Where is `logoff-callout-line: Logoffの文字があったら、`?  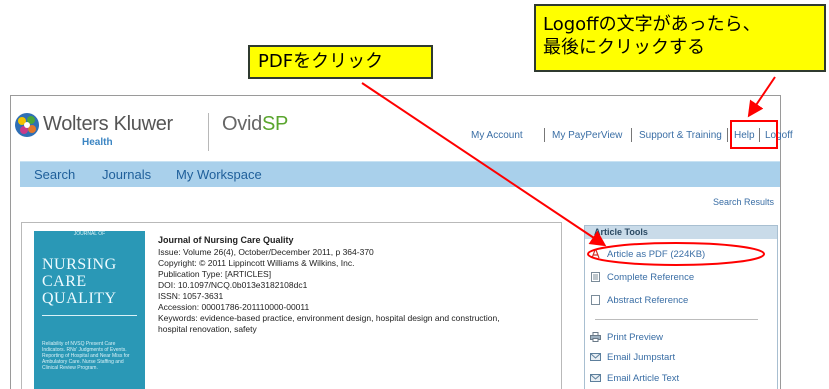
logoff-callout-line: Logoffの文字があったら、 is located at coordinates (652, 24).